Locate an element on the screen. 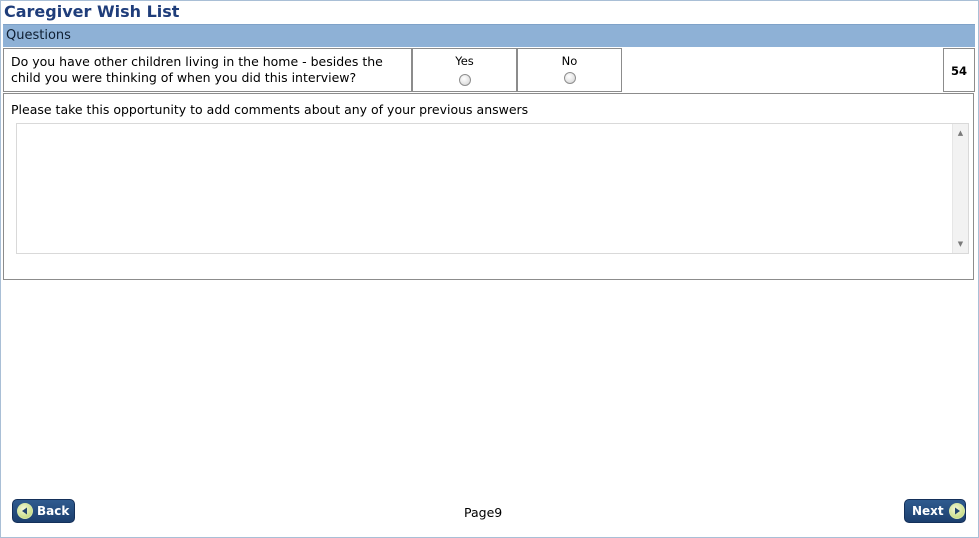 Image resolution: width=979 pixels, height=538 pixels. page-indicator: Page9 is located at coordinates (483, 512).